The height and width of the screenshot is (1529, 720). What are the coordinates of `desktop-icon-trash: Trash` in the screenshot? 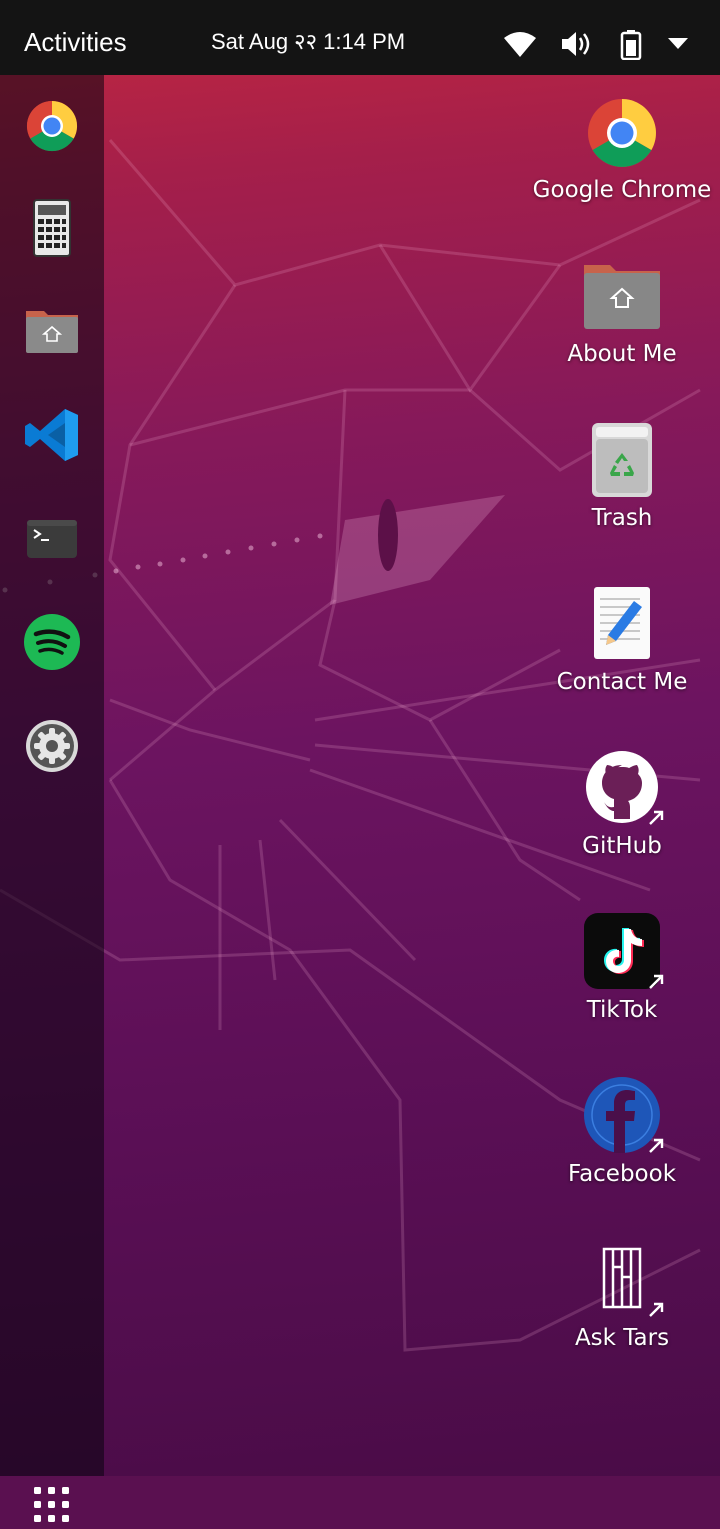 It's located at (622, 496).